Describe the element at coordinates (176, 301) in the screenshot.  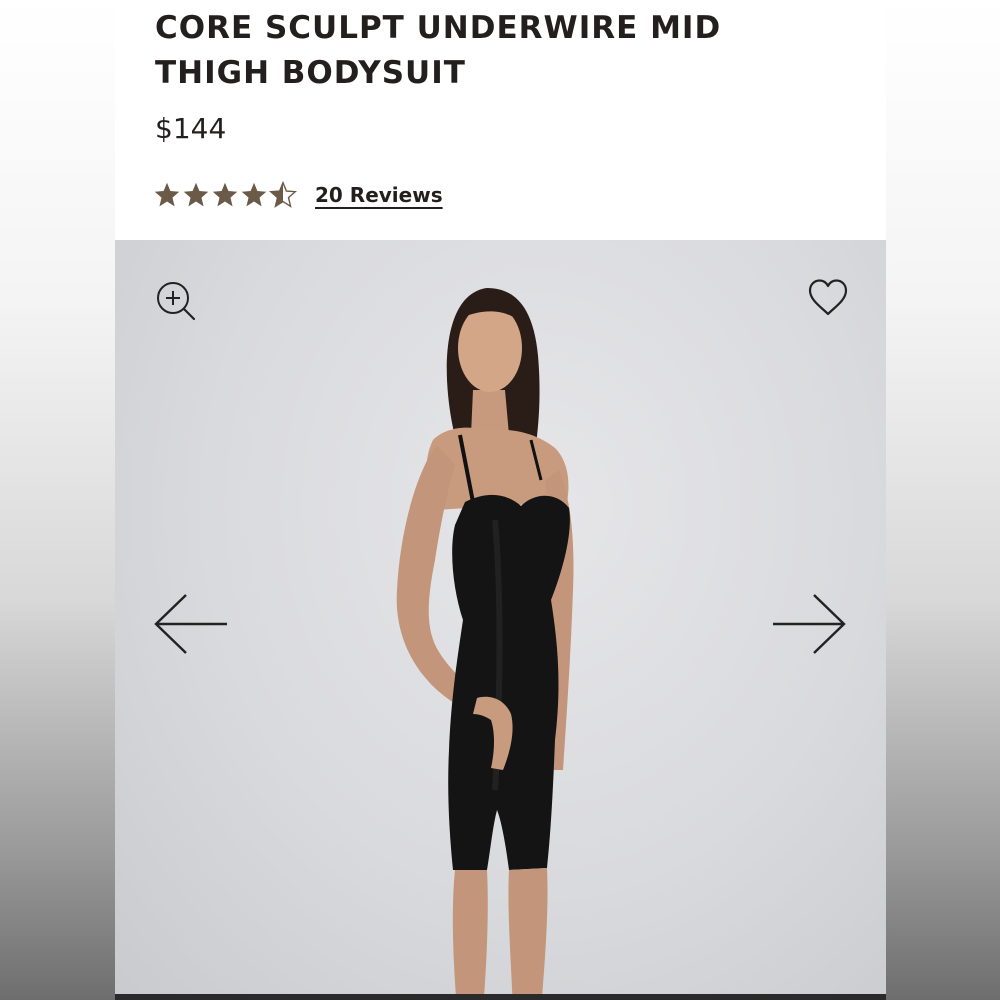
I see `zoom-in-icon` at that location.